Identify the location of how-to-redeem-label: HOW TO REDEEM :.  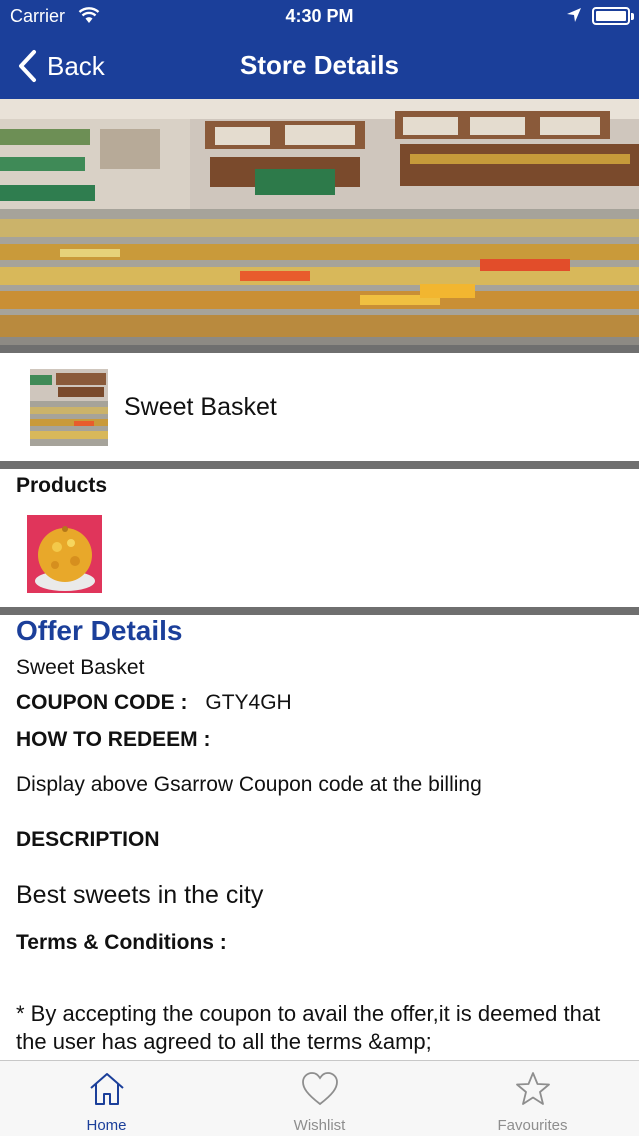
(113, 739).